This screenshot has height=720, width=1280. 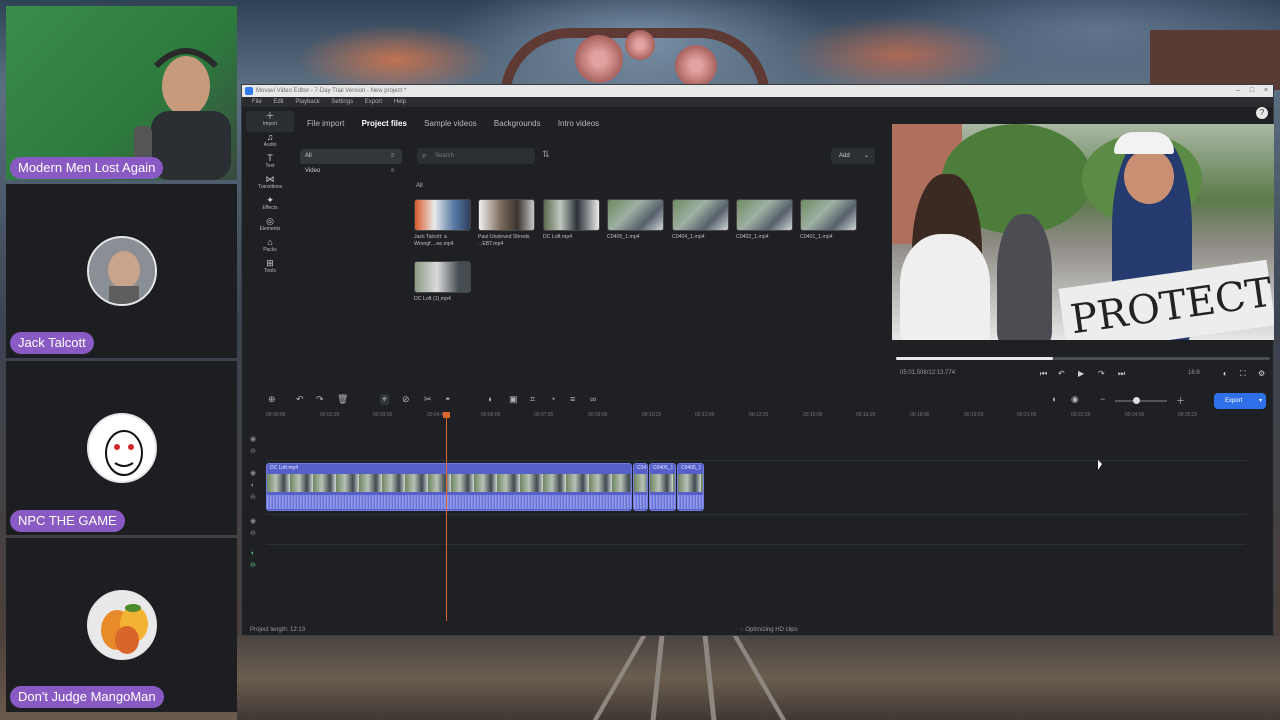 What do you see at coordinates (640, 487) in the screenshot?
I see `timeline-clip: C04` at bounding box center [640, 487].